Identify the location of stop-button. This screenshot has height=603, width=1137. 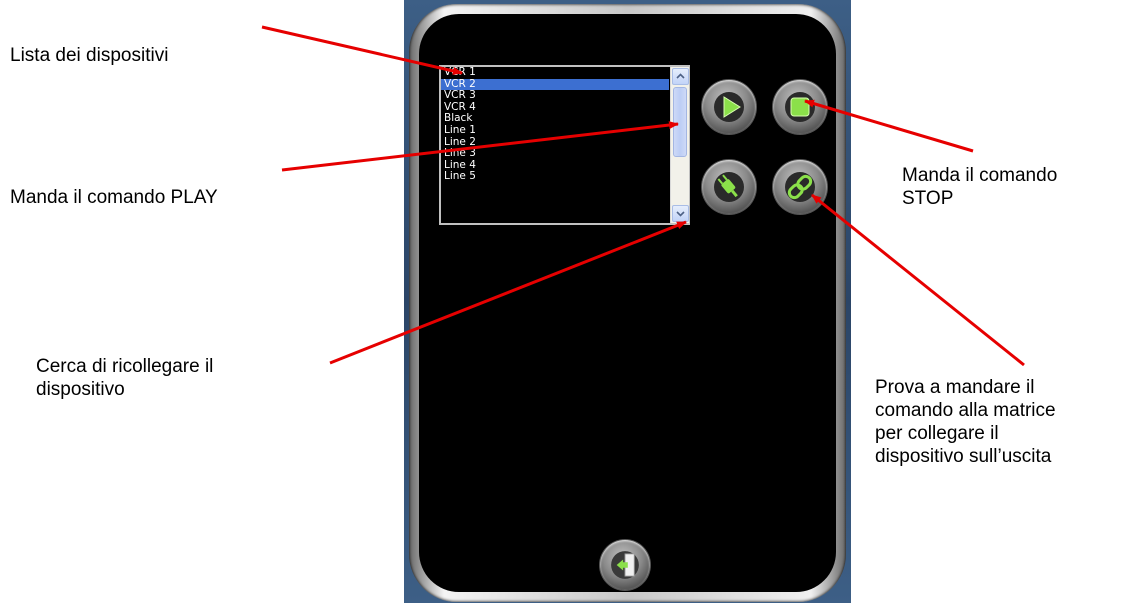
(800, 107).